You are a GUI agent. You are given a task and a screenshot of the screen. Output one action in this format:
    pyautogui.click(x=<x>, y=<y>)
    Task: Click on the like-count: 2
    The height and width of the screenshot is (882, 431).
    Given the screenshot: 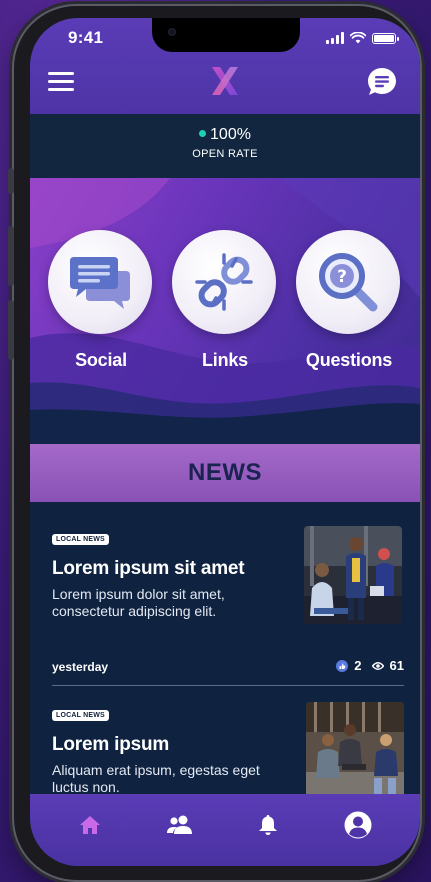 What is the action you would take?
    pyautogui.click(x=358, y=665)
    